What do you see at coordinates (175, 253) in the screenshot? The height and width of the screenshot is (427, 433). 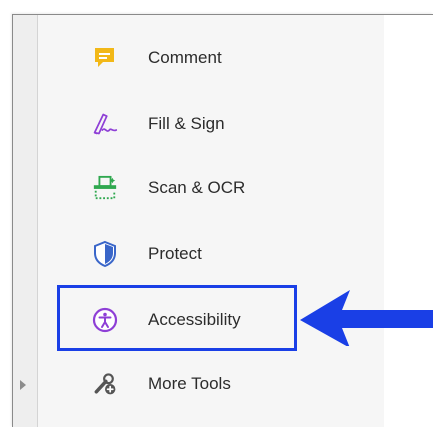 I see `tool-label: Protect` at bounding box center [175, 253].